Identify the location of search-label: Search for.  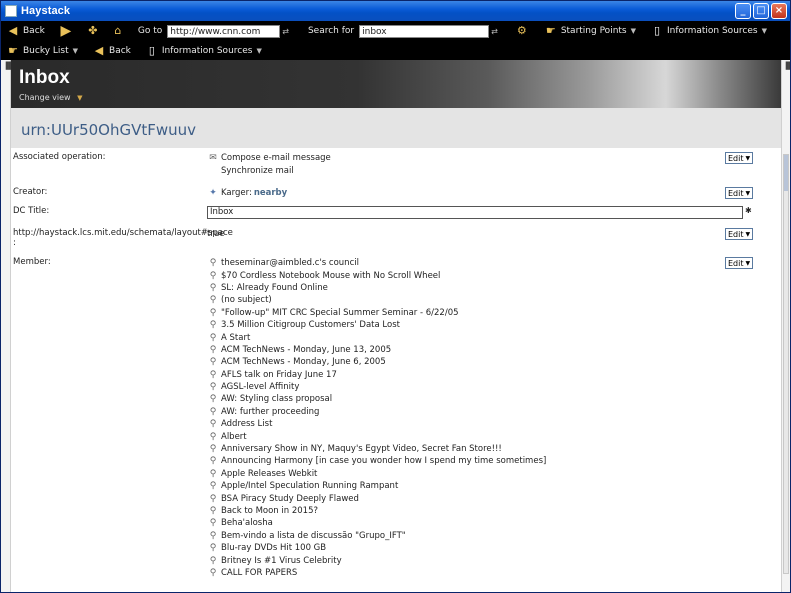
(331, 31).